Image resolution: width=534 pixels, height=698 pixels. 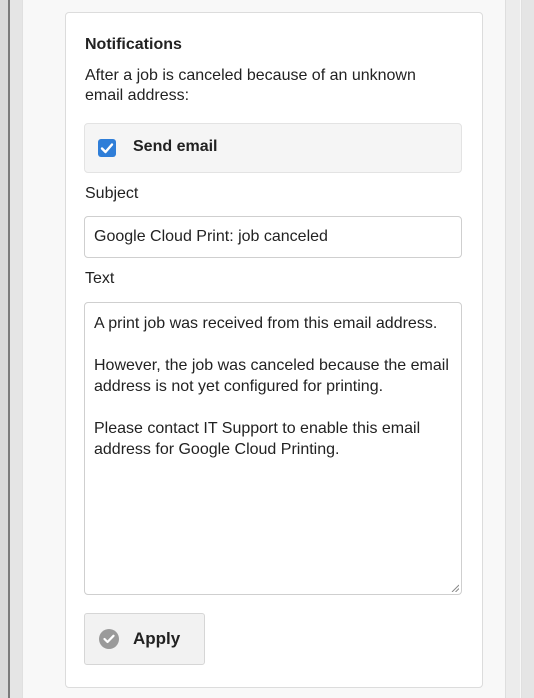 I want to click on apply-label: Apply, so click(x=157, y=638).